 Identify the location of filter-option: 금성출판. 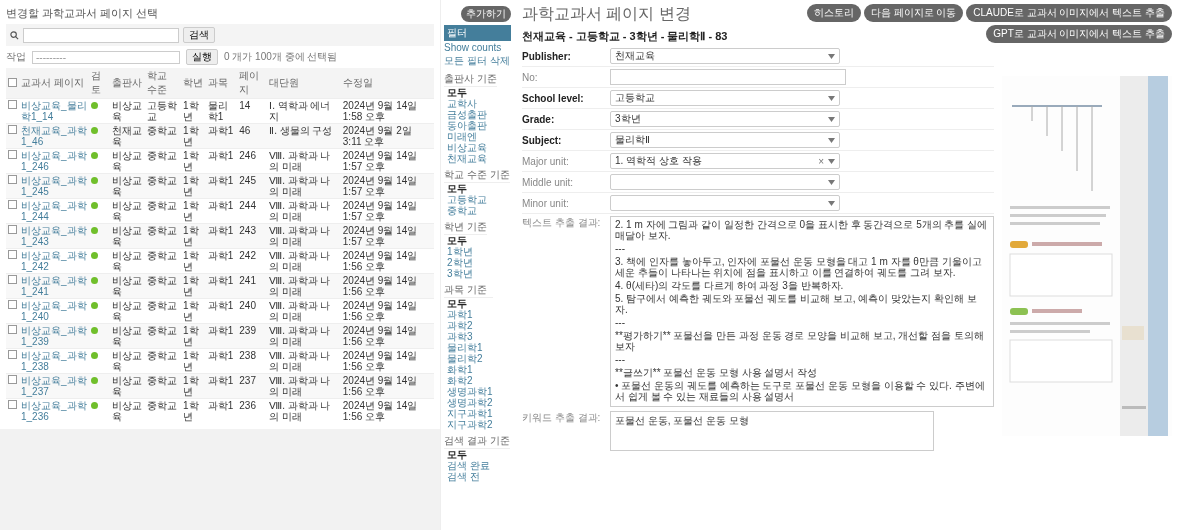
(470, 114).